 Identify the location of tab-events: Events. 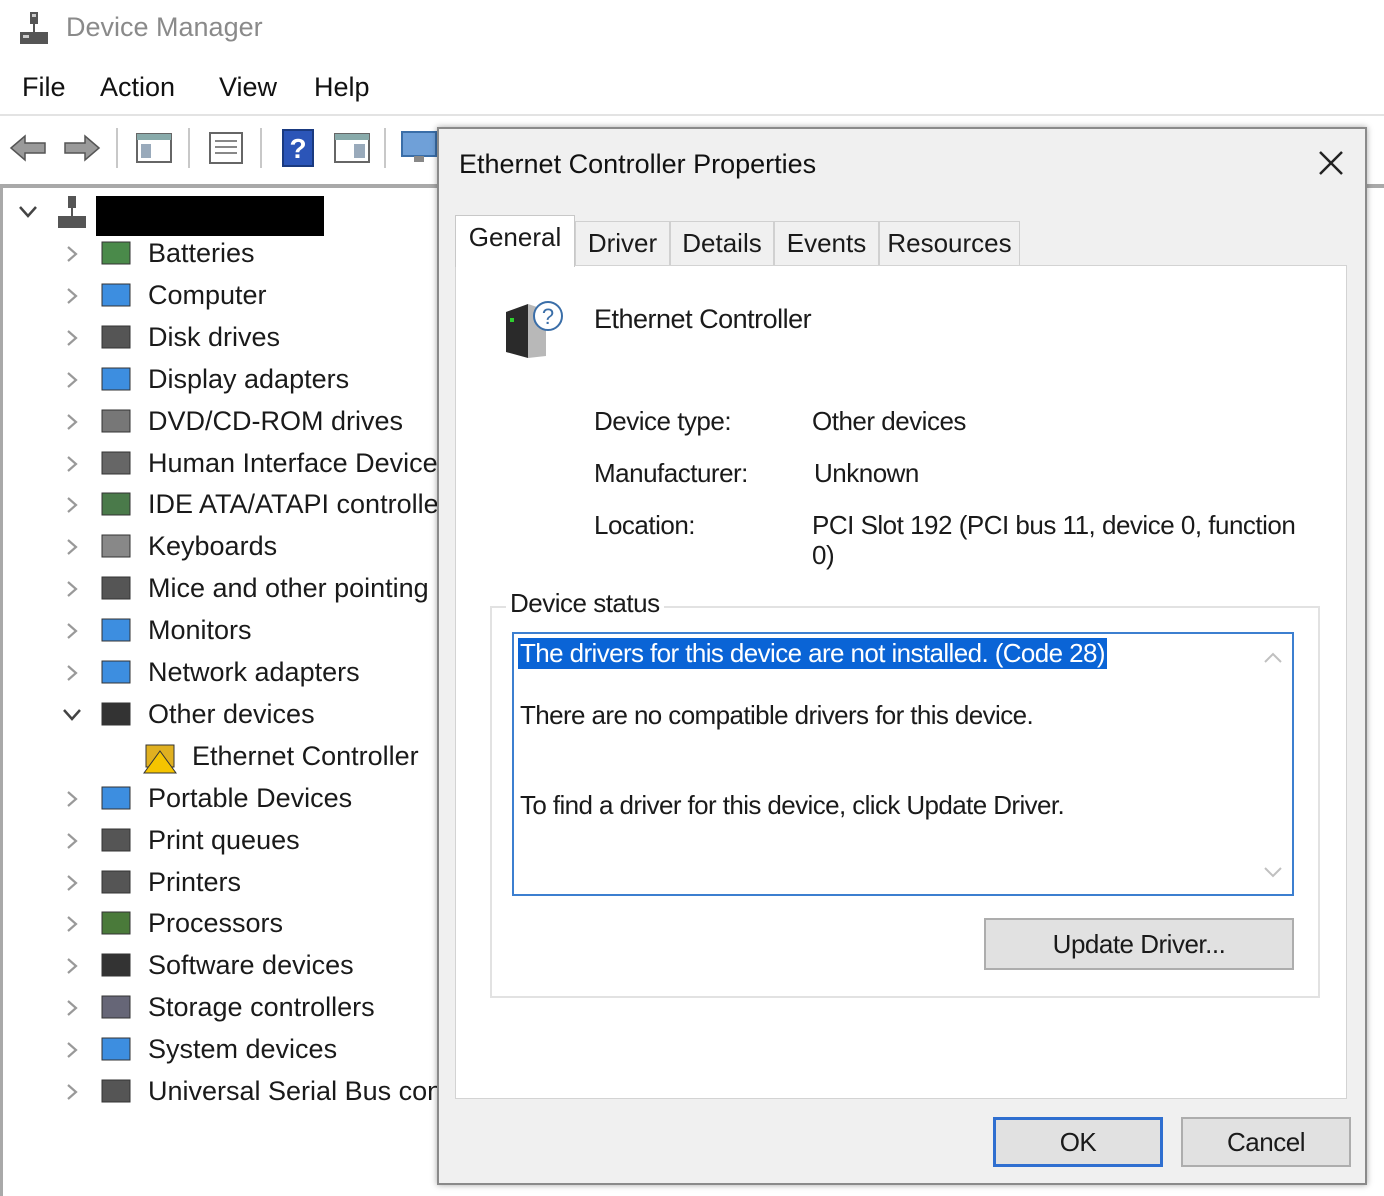
(826, 243).